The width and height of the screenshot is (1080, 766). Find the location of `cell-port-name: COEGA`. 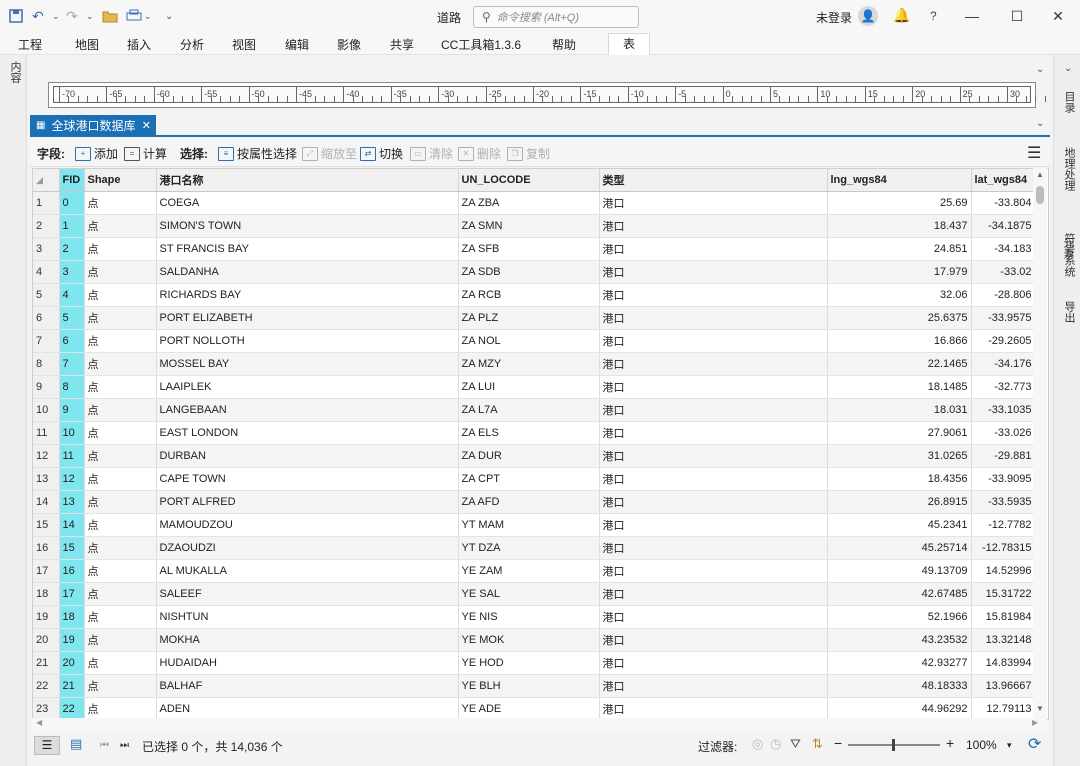

cell-port-name: COEGA is located at coordinates (307, 203).